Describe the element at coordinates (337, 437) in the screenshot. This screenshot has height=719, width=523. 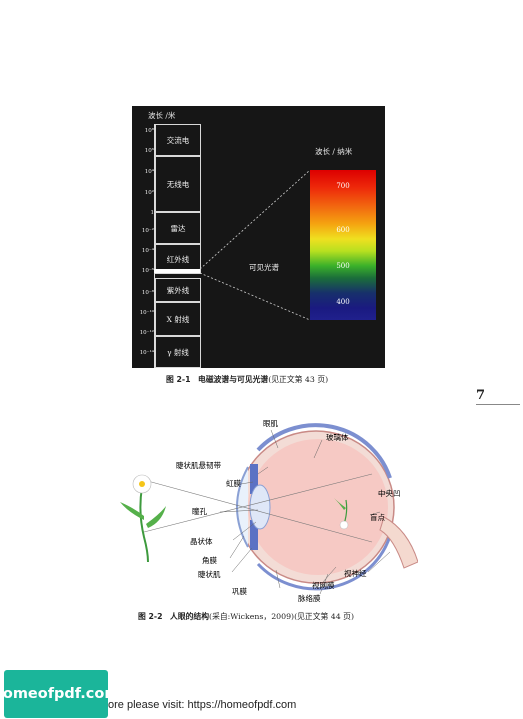
I see `label-vitreous: 玻璃体` at that location.